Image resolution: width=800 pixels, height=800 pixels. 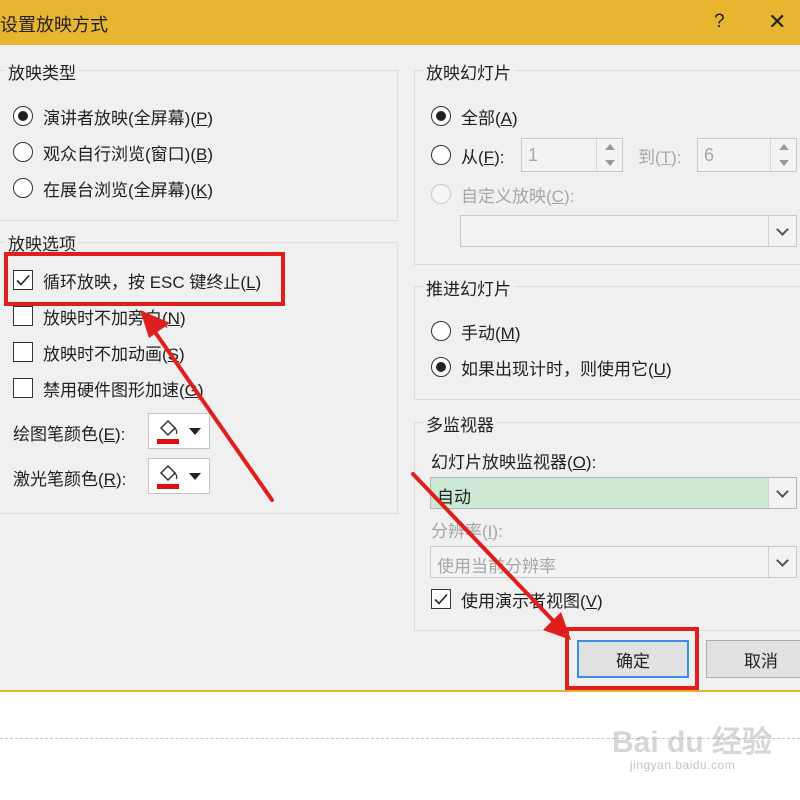 I want to click on check-no-narration-box, so click(x=23, y=316).